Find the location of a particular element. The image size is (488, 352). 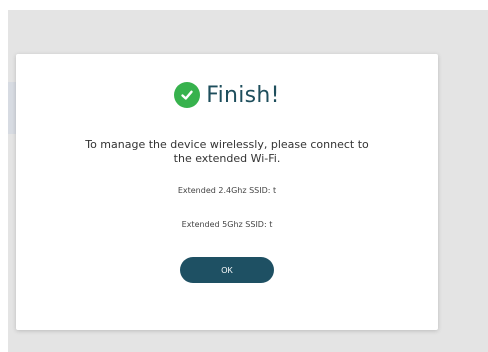

check-circle-icon is located at coordinates (187, 95).